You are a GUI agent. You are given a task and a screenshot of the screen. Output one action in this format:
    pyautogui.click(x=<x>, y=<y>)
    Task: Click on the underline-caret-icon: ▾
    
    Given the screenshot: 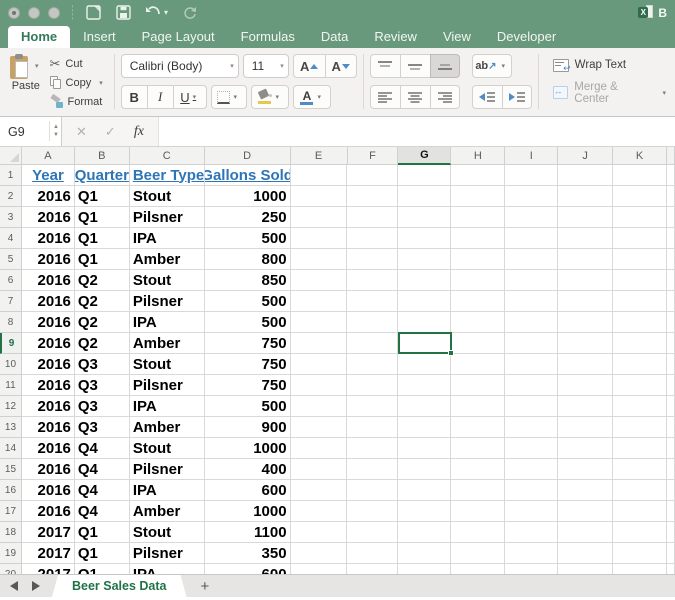 What is the action you would take?
    pyautogui.click(x=195, y=97)
    